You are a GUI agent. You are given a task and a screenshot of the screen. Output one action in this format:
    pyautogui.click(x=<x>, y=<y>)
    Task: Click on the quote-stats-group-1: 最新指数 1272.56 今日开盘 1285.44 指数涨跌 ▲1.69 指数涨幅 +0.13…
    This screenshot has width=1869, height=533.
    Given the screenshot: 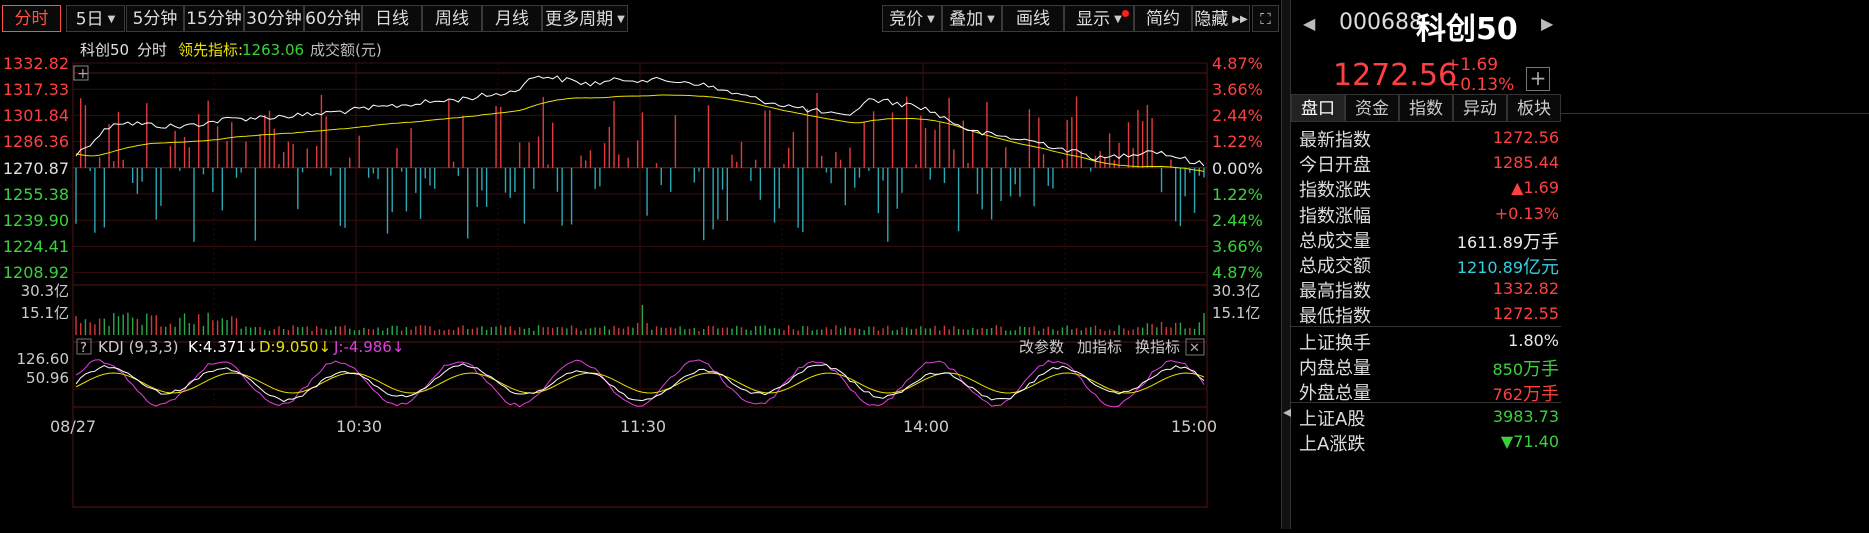 What is the action you would take?
    pyautogui.click(x=1426, y=226)
    